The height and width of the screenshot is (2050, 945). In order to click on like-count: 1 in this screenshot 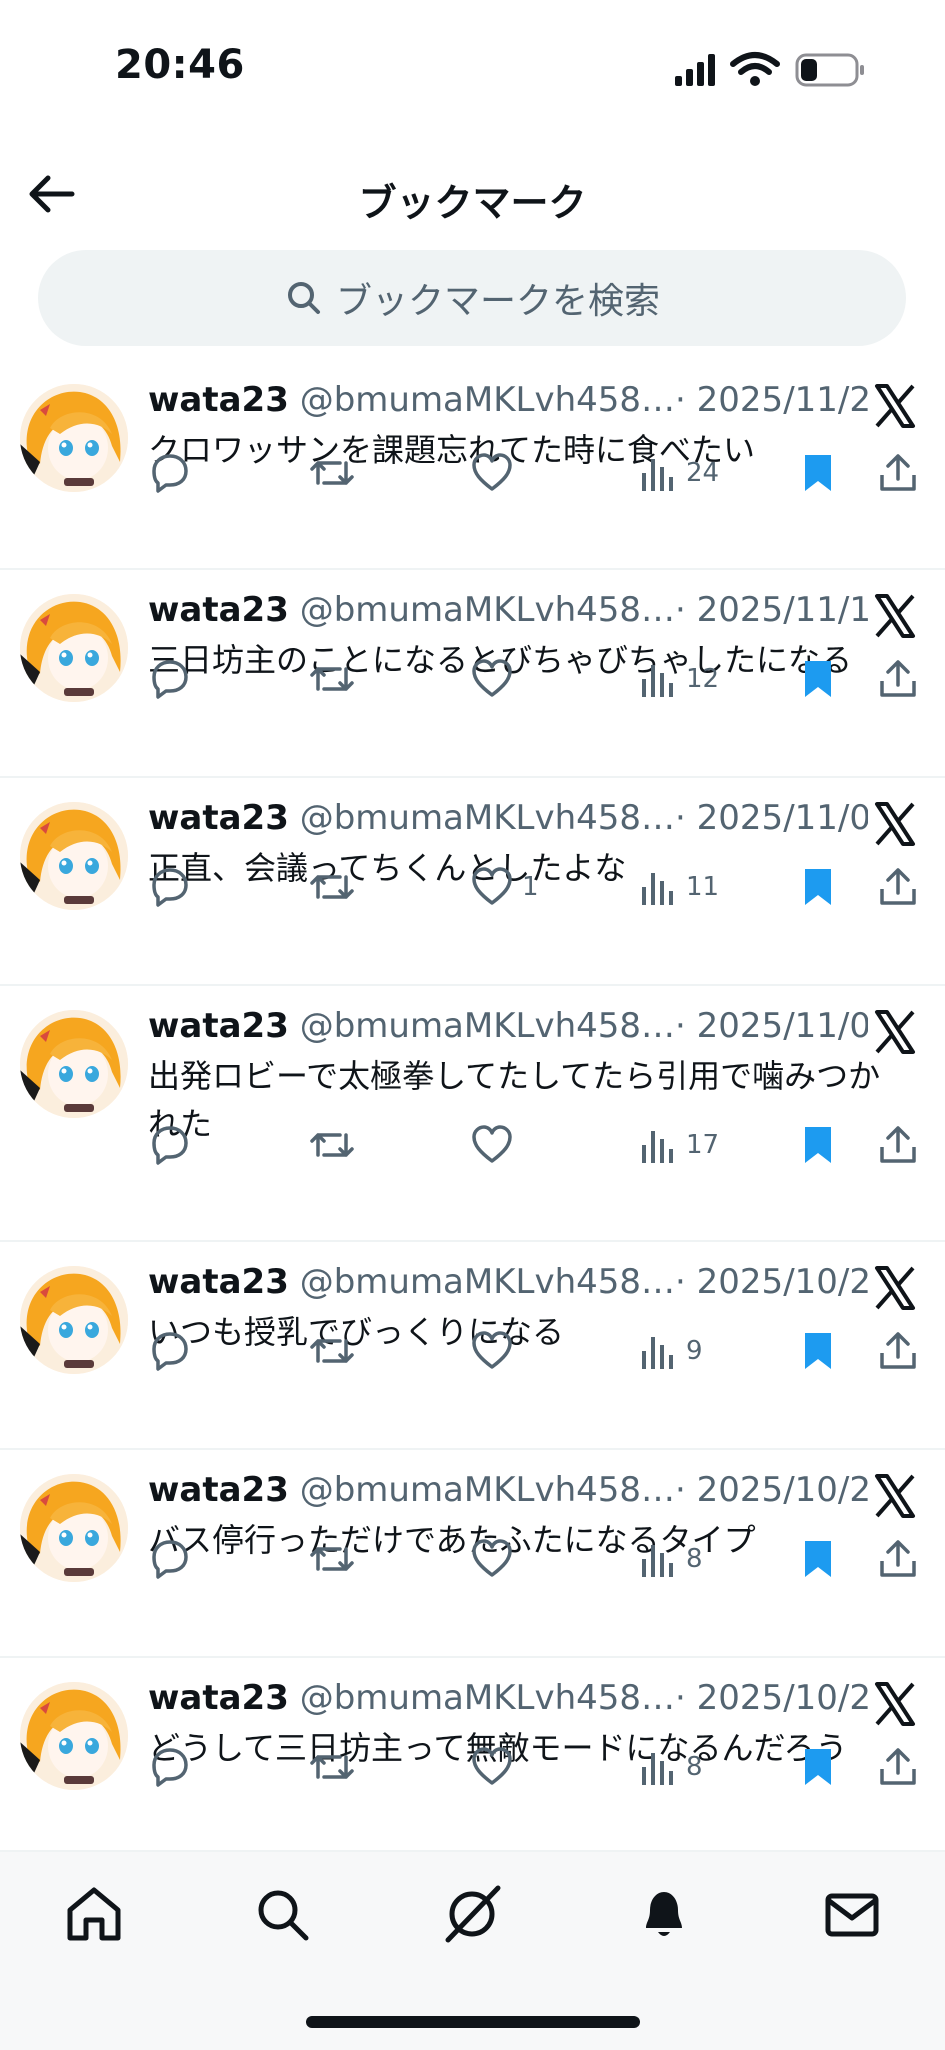, I will do `click(530, 887)`.